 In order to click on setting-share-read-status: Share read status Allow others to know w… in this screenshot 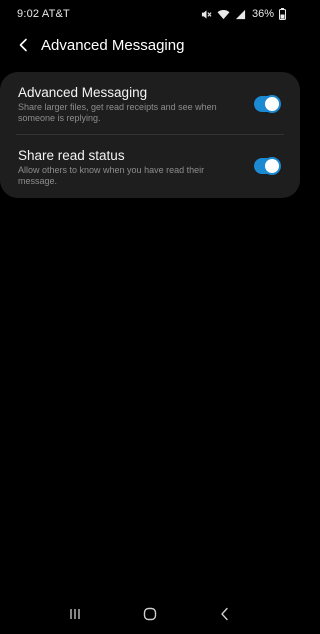, I will do `click(150, 166)`.